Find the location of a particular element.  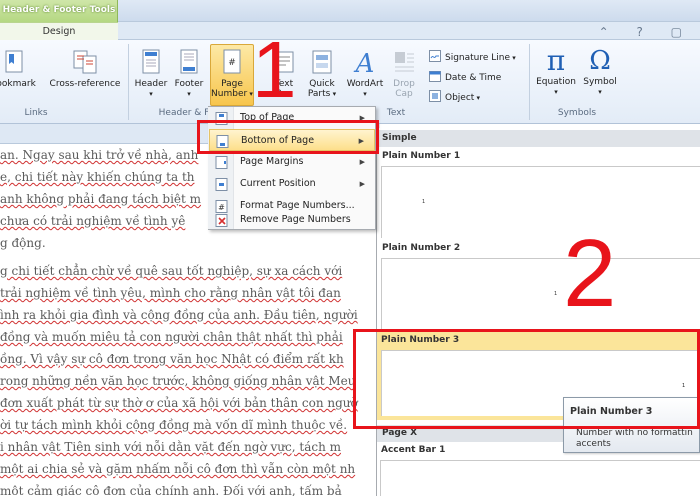

quick-parts-button: Quick Parts ▾ is located at coordinates (322, 73).